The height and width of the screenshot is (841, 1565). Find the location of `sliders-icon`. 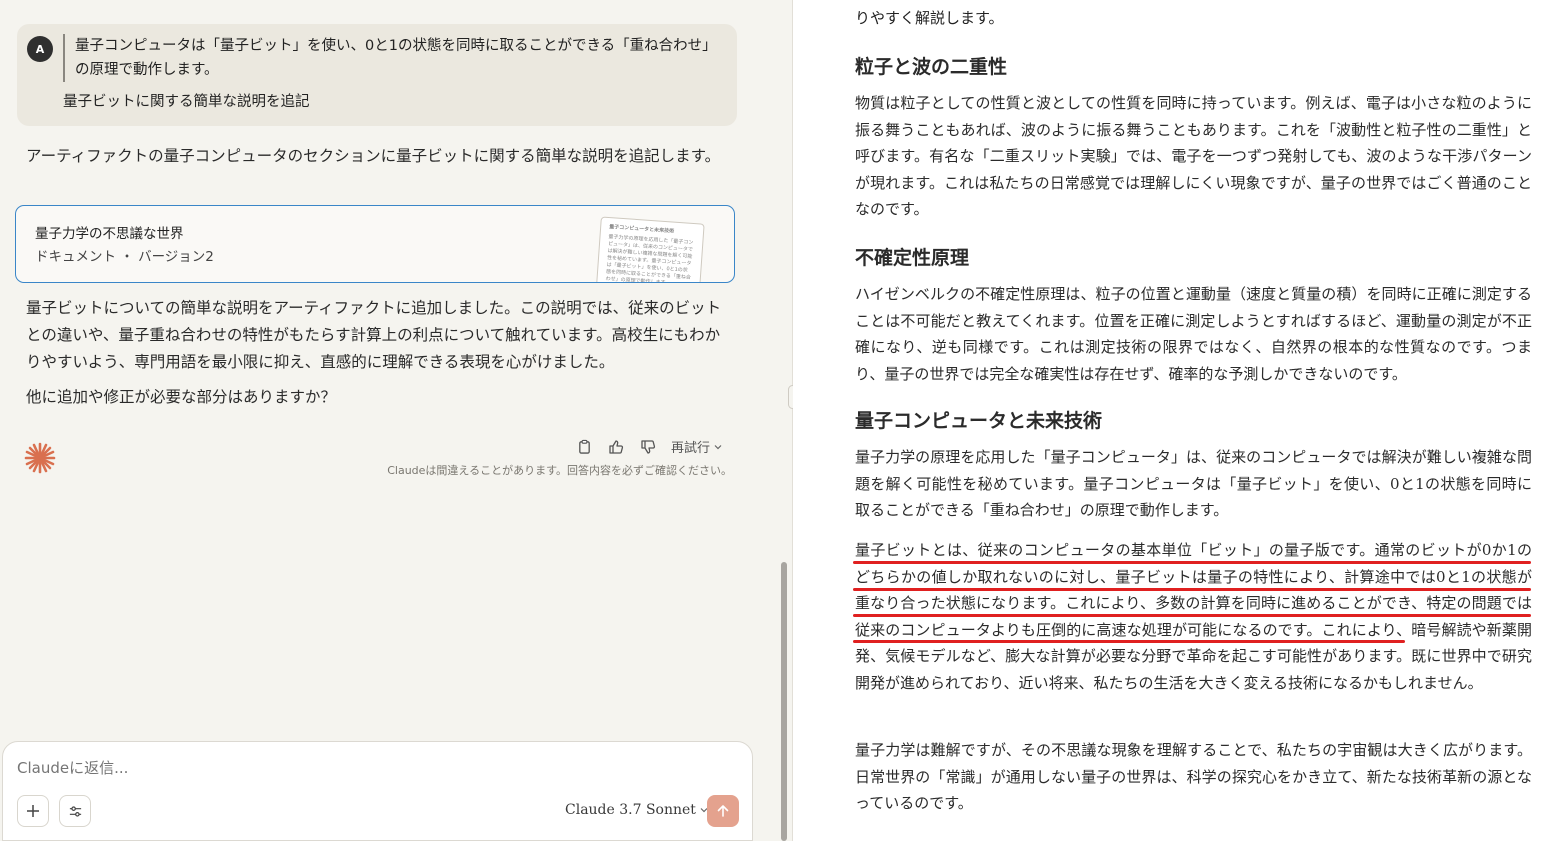

sliders-icon is located at coordinates (75, 811).